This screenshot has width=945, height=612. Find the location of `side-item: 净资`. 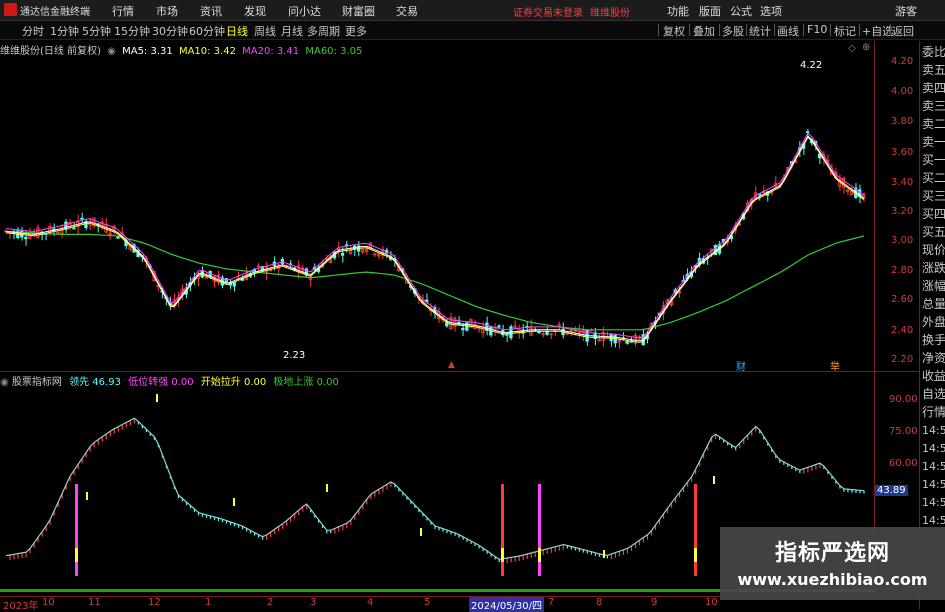

side-item: 净资 is located at coordinates (933, 358).